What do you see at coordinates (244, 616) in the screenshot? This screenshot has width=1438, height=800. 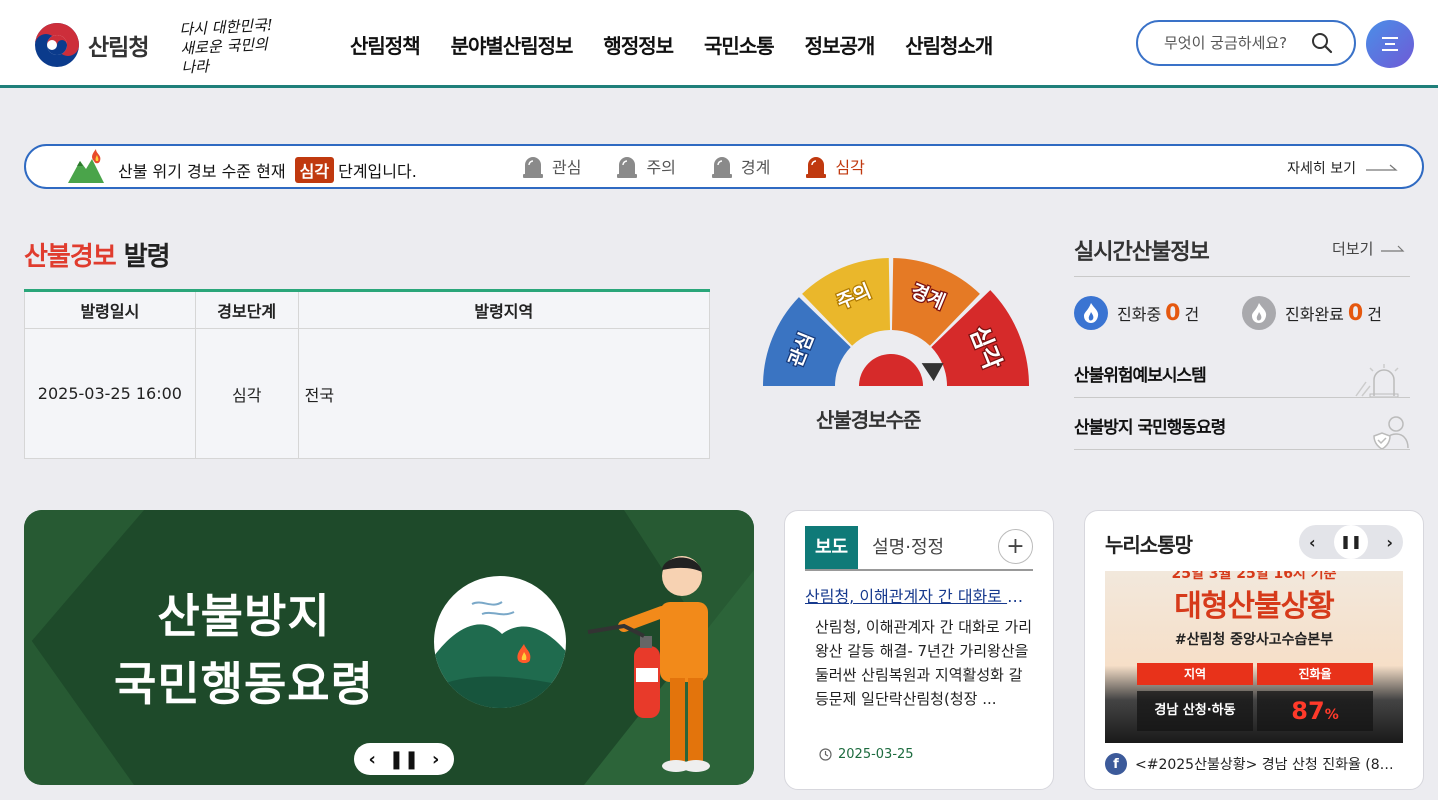 I see `banner-title-line: 산불방지` at bounding box center [244, 616].